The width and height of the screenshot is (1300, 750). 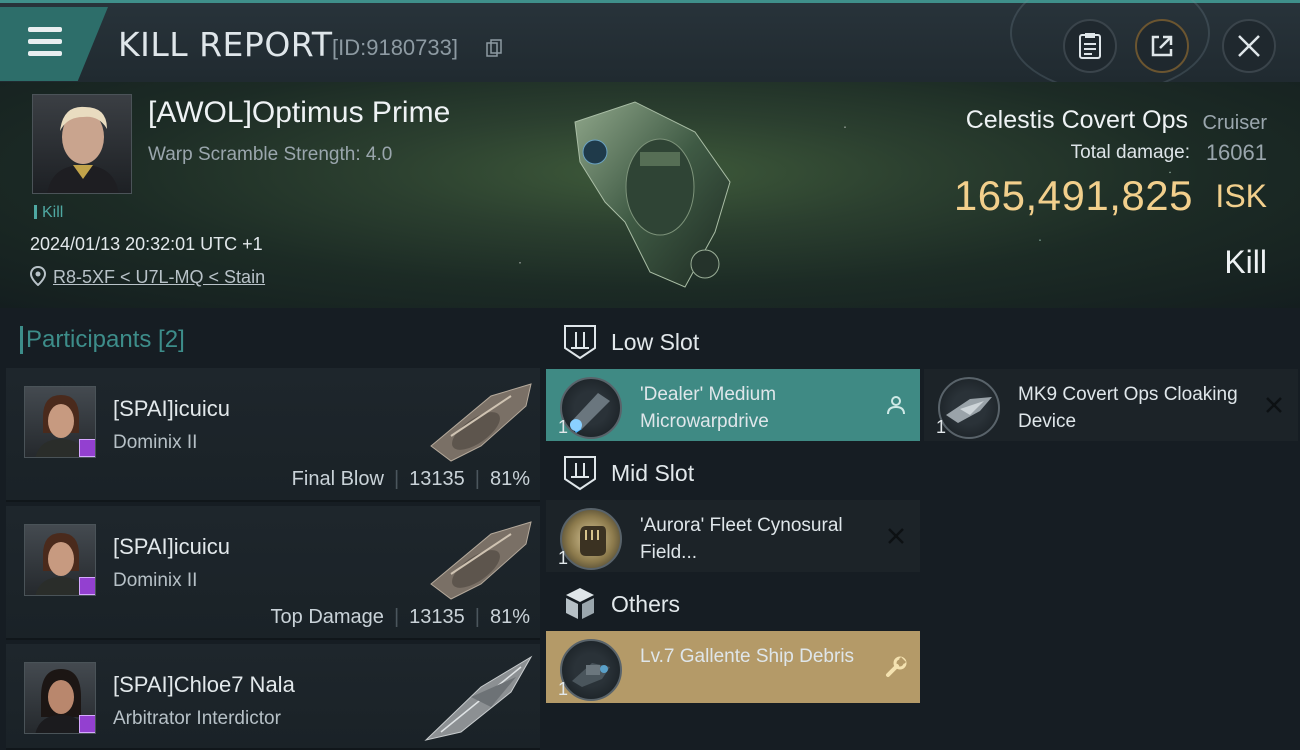 I want to click on top-bar: KILL REPORT [ID:9180733], so click(x=650, y=46).